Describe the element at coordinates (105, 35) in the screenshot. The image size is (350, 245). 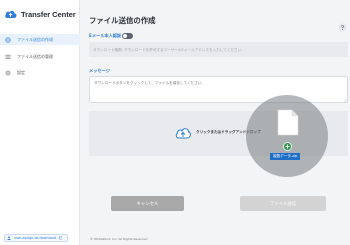
I see `email-auth-label: Eメール本人認証` at that location.